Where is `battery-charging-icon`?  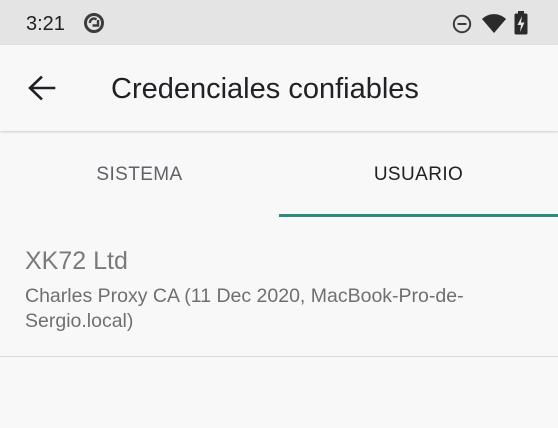
battery-charging-icon is located at coordinates (521, 23).